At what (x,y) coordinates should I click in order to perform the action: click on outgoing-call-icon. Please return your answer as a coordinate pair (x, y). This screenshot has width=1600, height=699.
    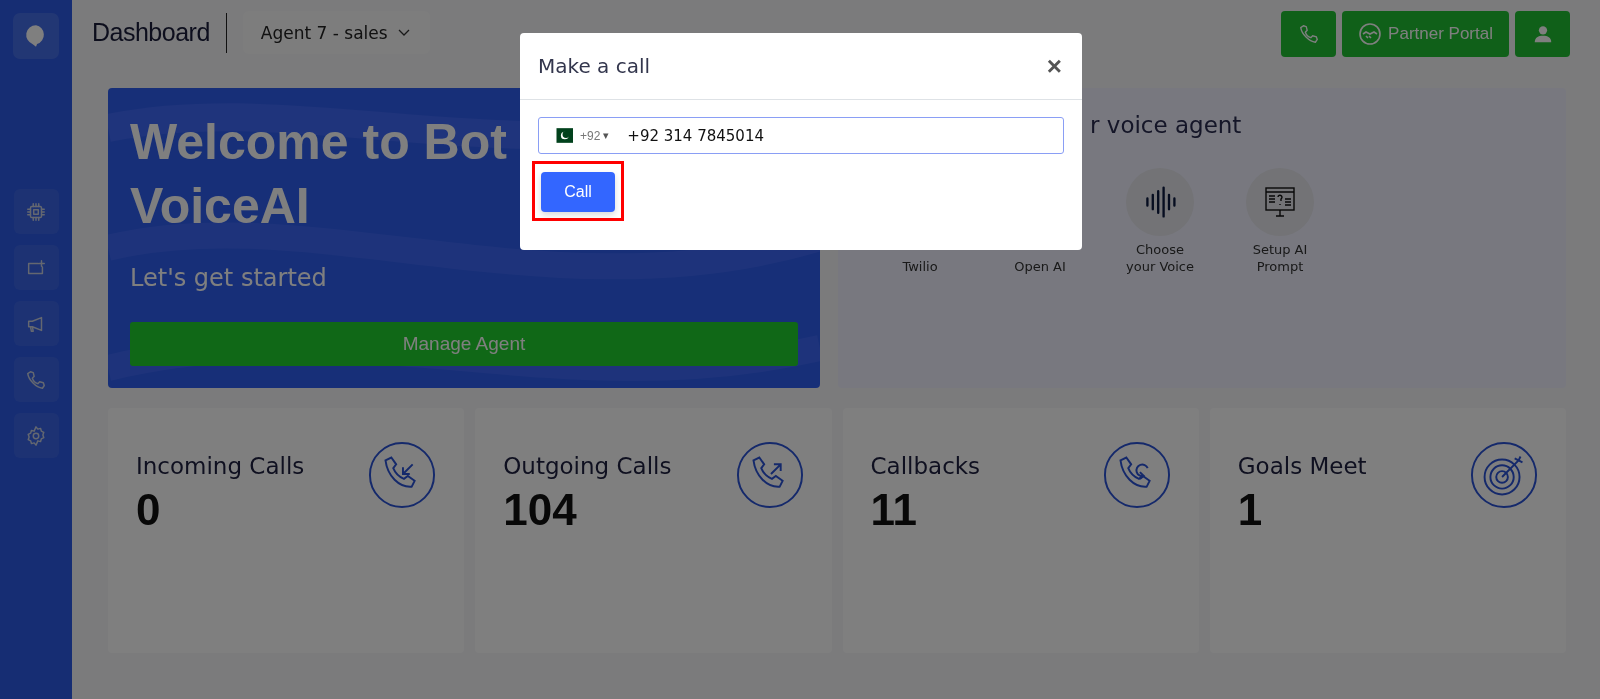
    Looking at the image, I should click on (769, 475).